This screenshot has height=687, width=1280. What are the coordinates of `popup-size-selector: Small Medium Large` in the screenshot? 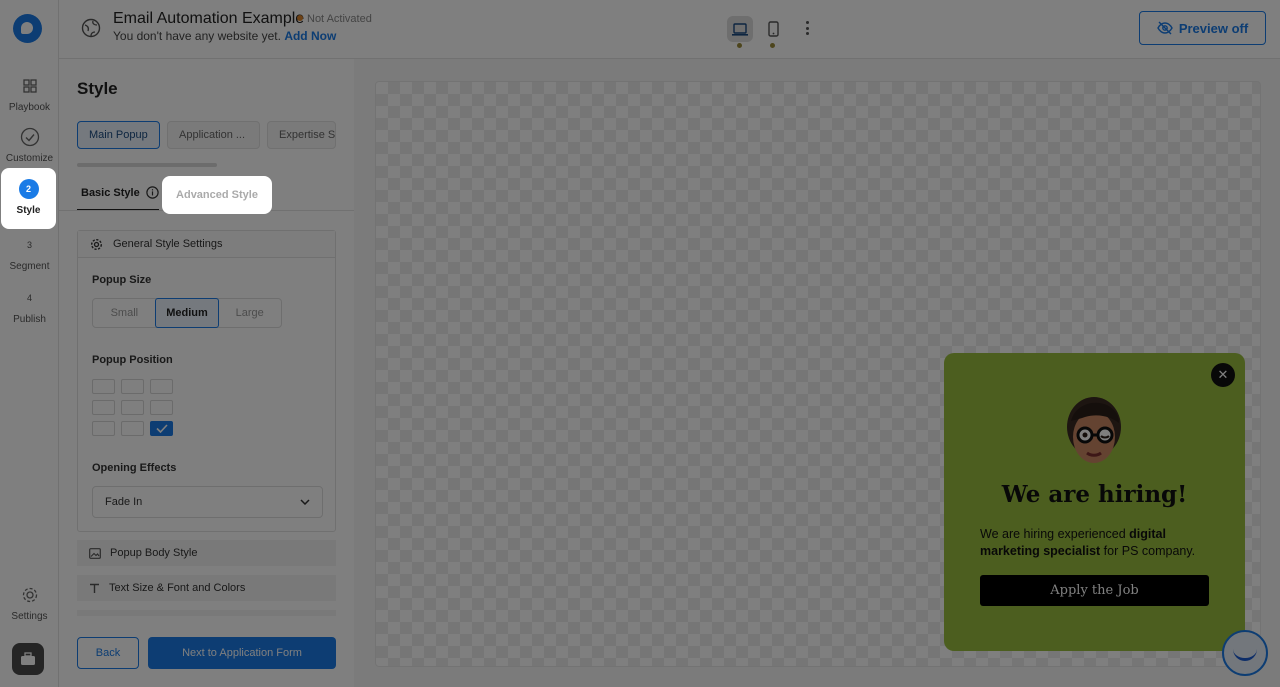 It's located at (187, 313).